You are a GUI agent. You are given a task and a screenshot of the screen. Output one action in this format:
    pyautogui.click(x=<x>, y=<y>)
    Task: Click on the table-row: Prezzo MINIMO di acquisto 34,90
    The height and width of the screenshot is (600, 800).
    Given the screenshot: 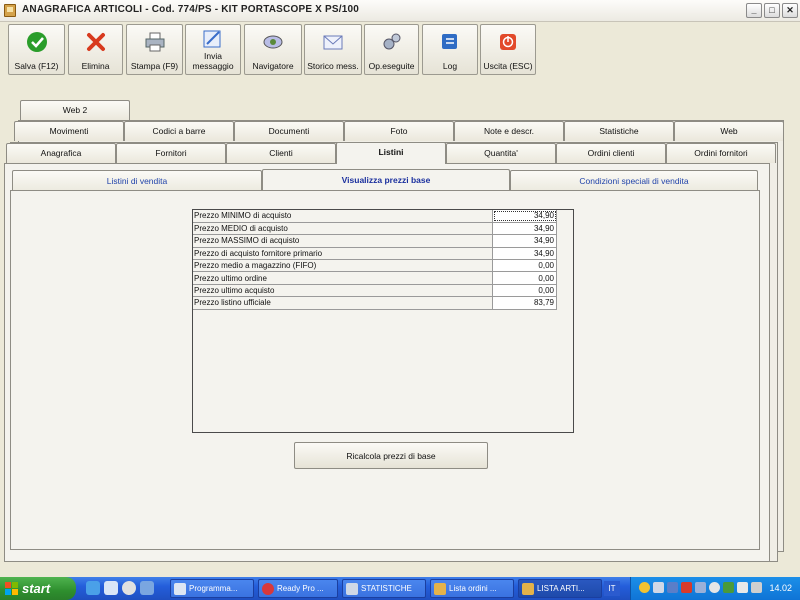 What is the action you would take?
    pyautogui.click(x=375, y=216)
    